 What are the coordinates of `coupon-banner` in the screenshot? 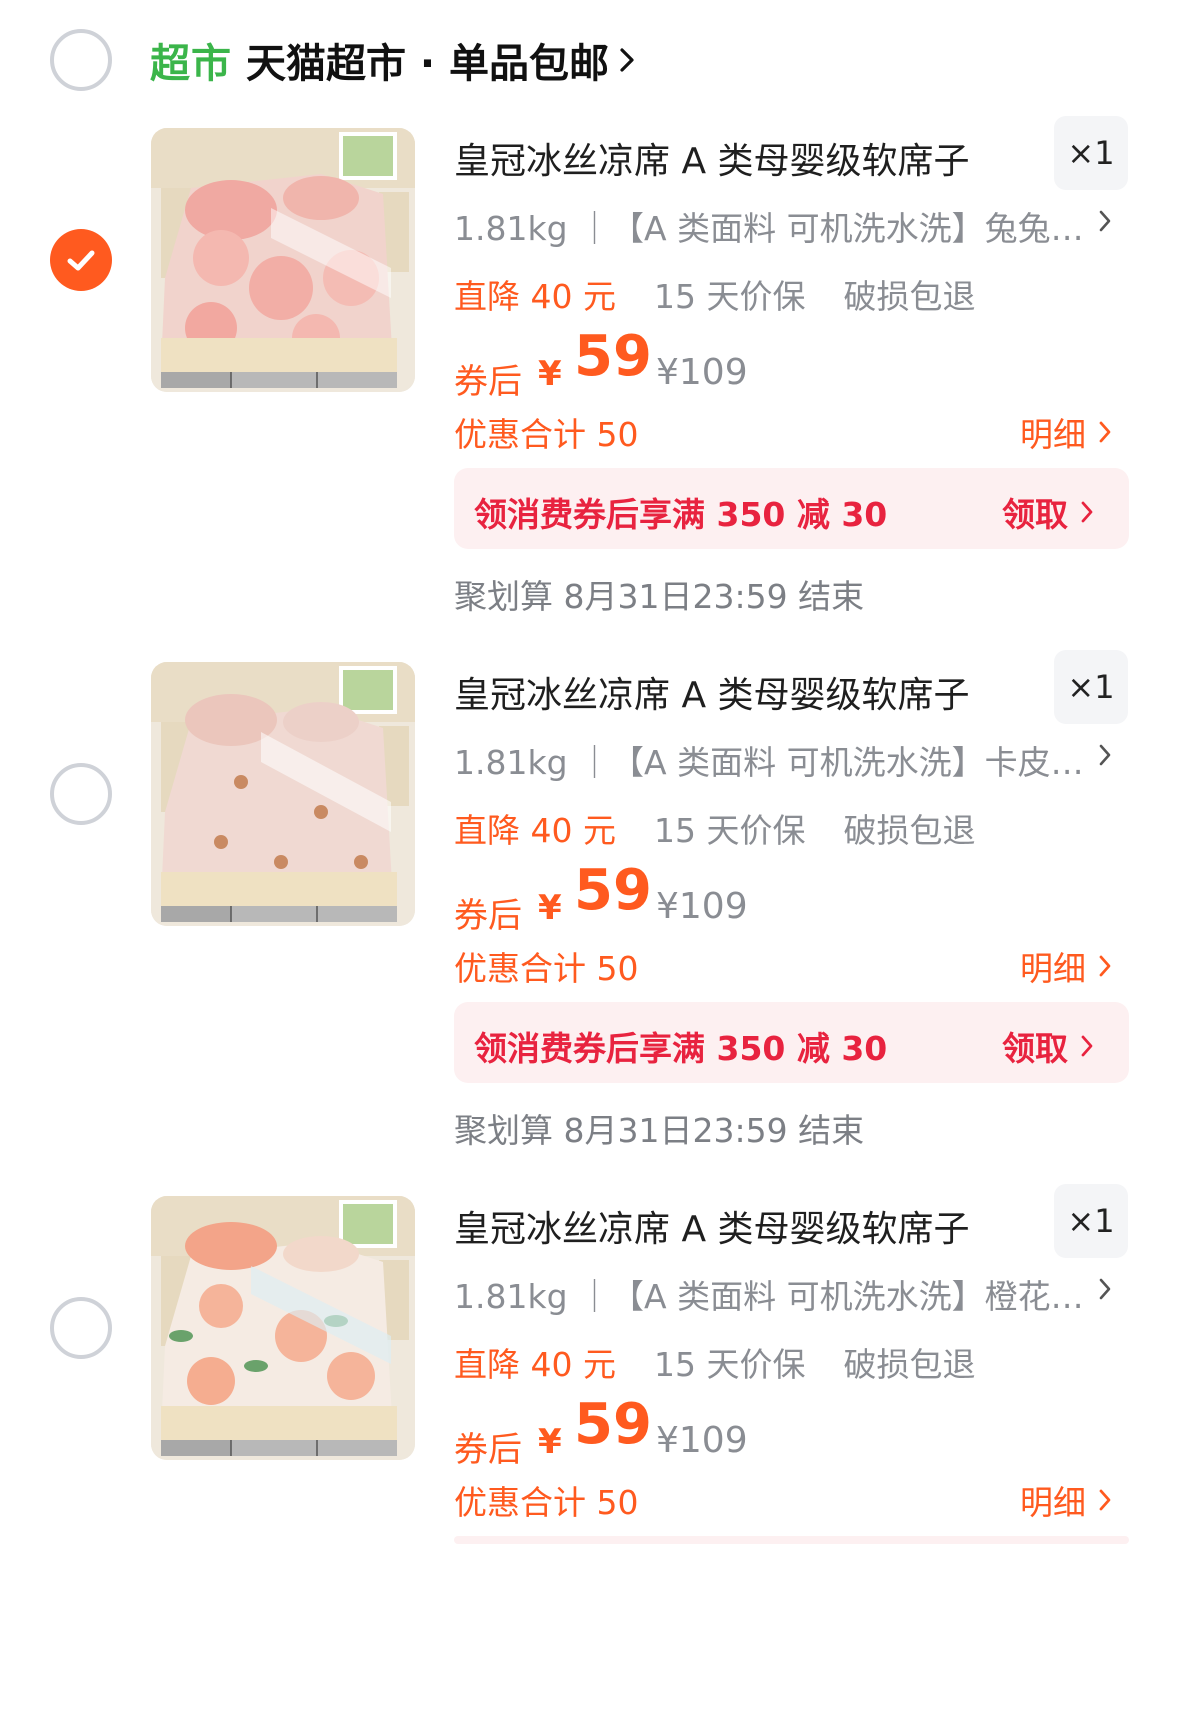 It's located at (791, 1540).